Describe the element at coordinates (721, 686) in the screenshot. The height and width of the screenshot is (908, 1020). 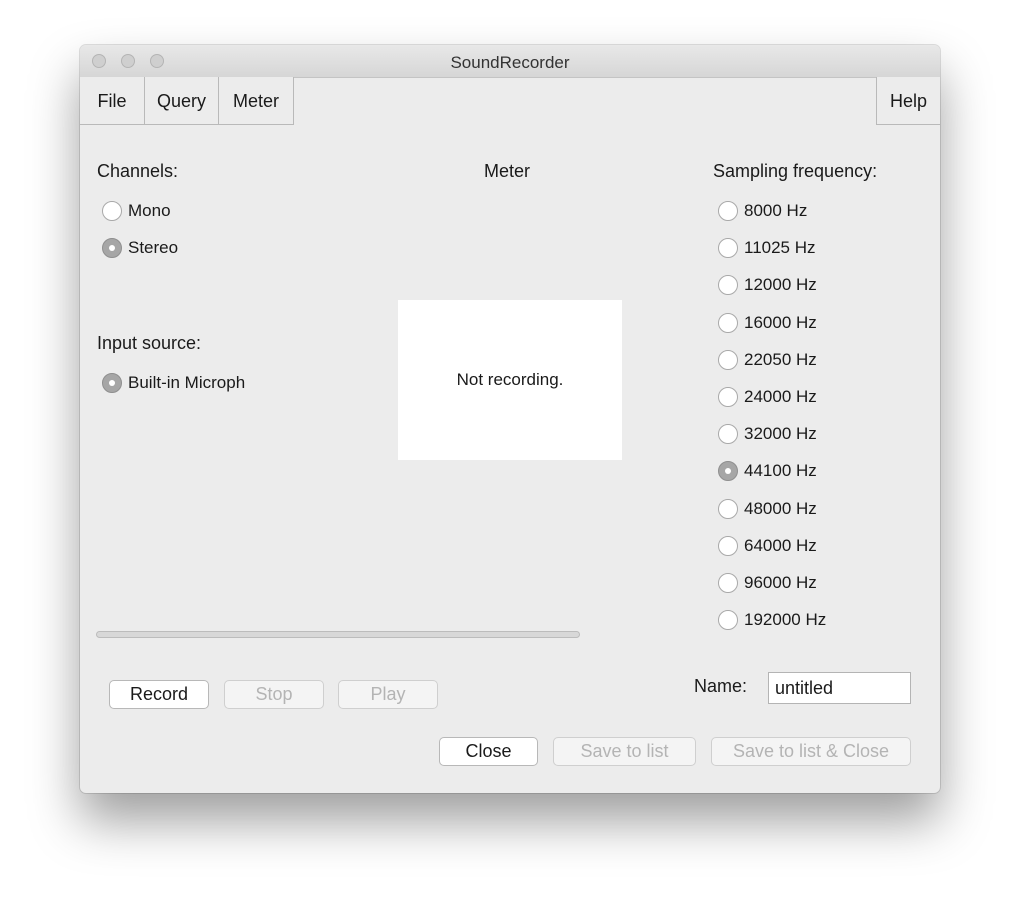
I see `name-label: Name:` at that location.